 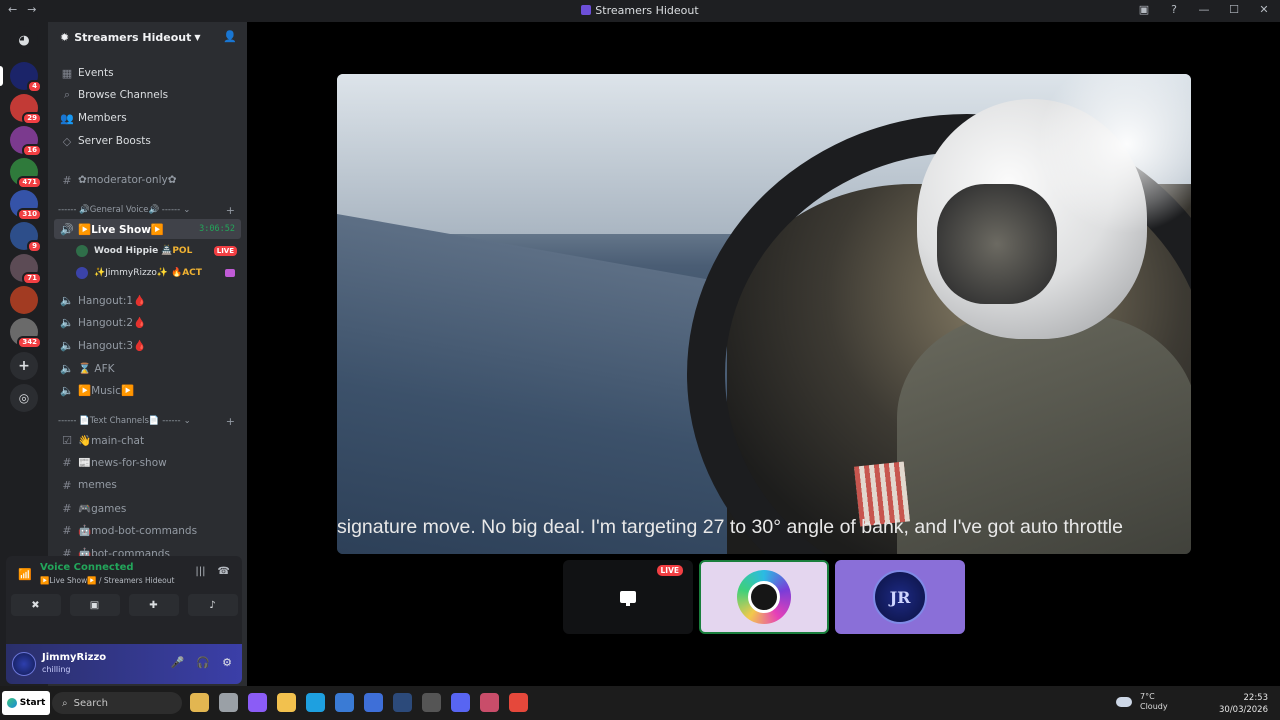 What do you see at coordinates (147, 368) in the screenshot?
I see `voice-channel: 🔈 ⌛ AFK` at bounding box center [147, 368].